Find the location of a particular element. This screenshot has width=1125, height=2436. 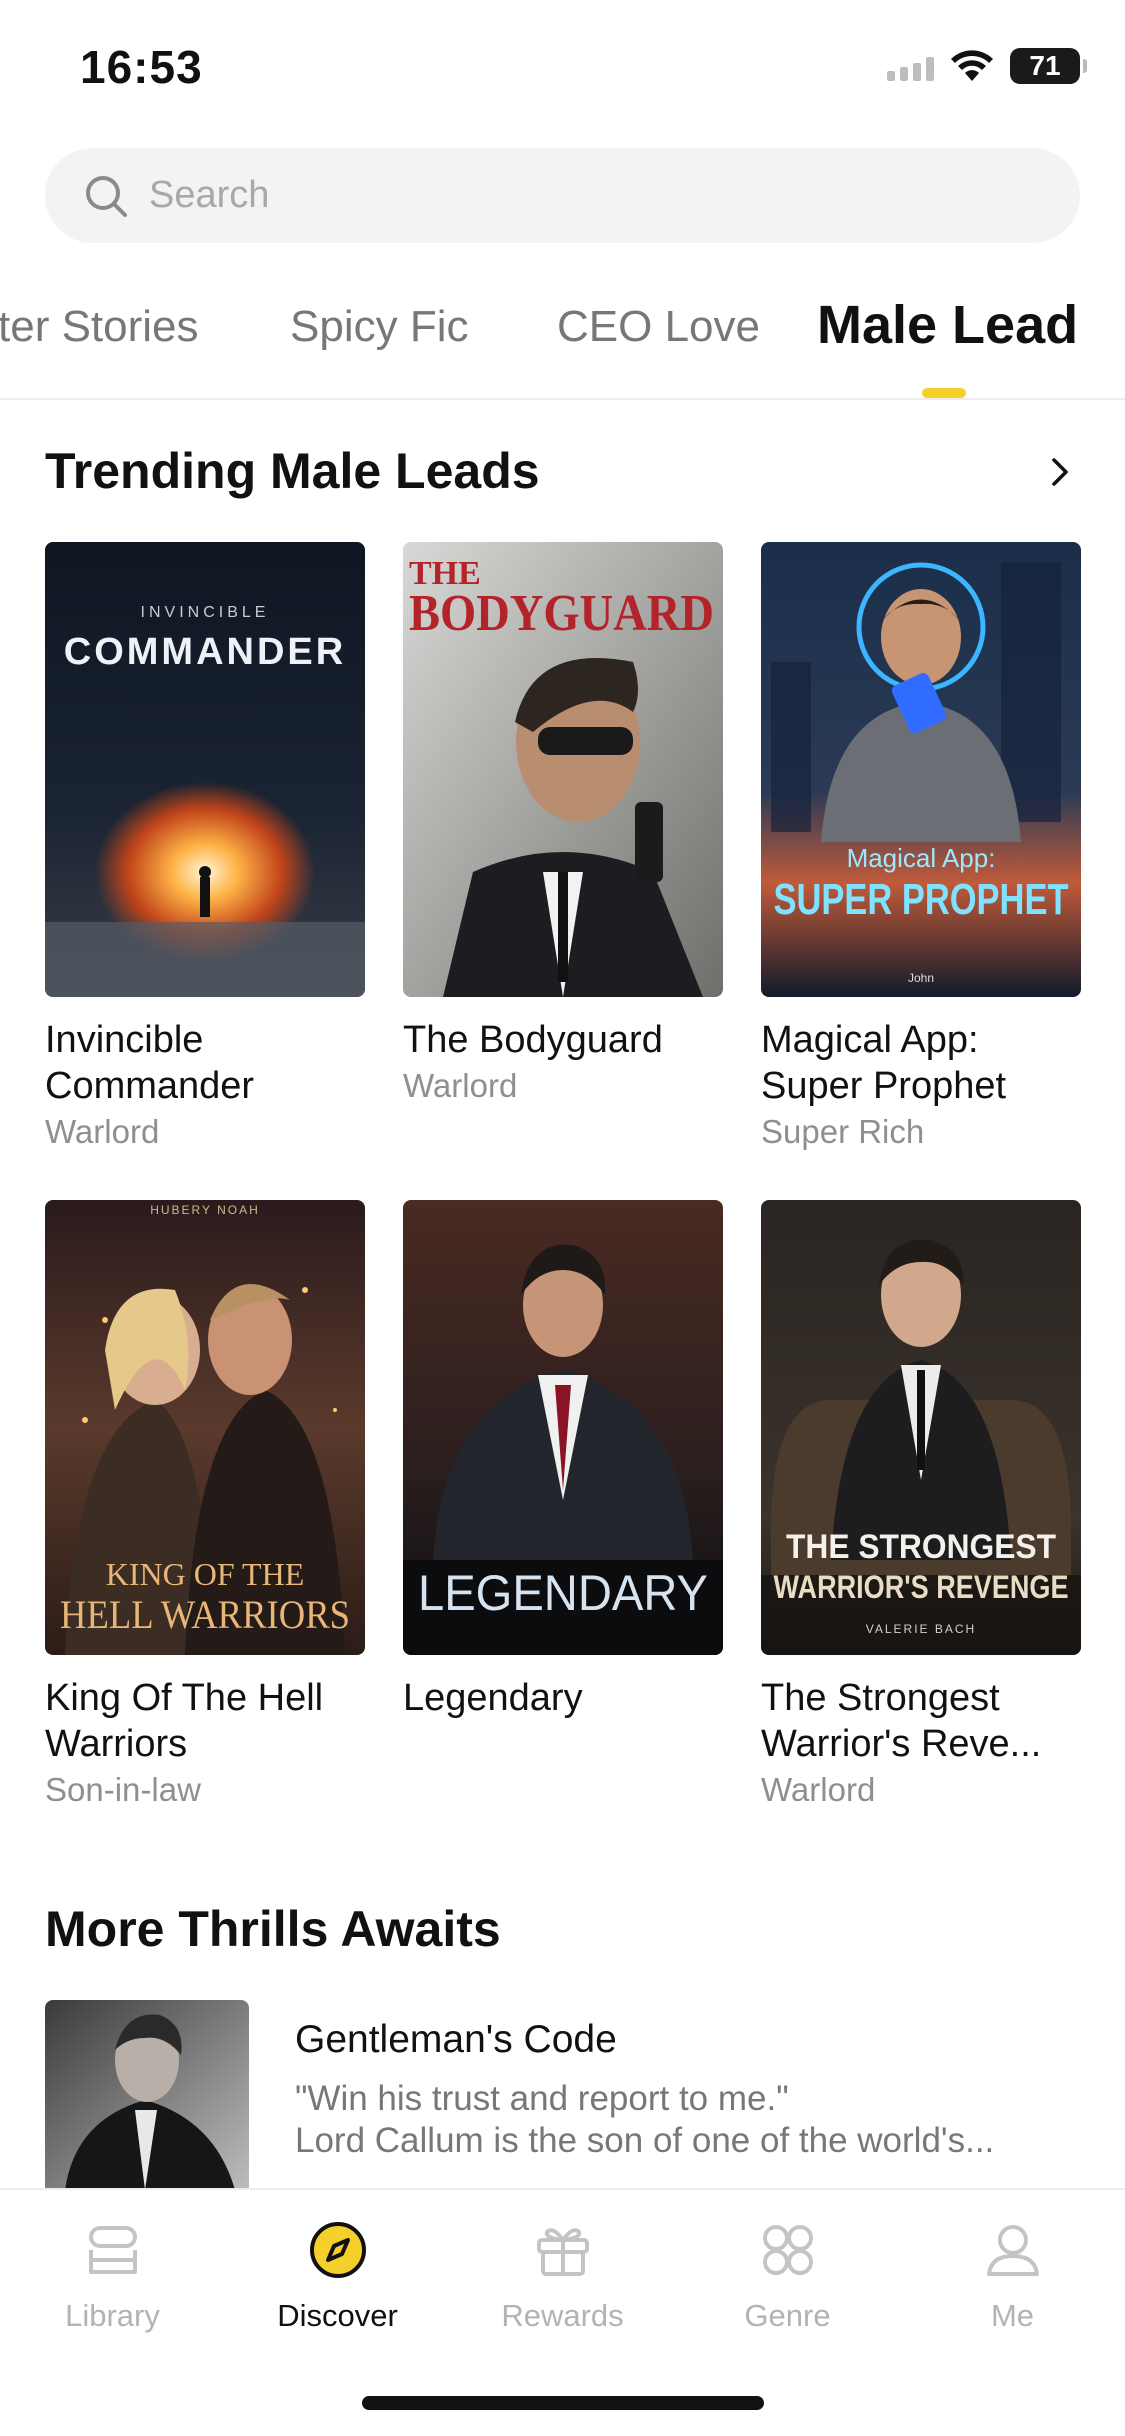

book-card: LEGENDARY Legendary is located at coordinates (563, 1462).